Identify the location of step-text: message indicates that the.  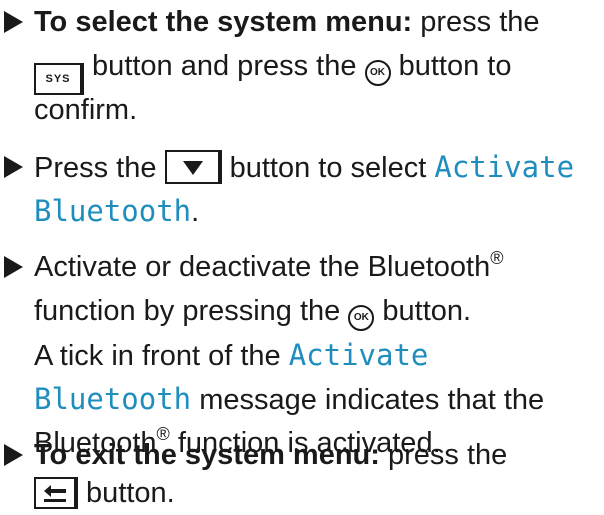
(368, 400).